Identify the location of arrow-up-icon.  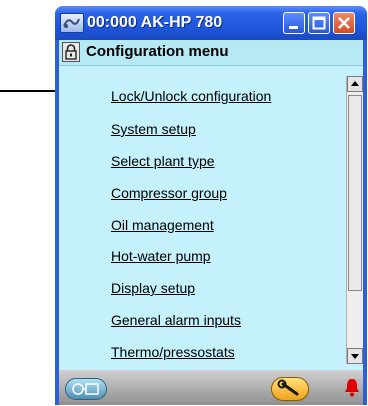
(355, 83).